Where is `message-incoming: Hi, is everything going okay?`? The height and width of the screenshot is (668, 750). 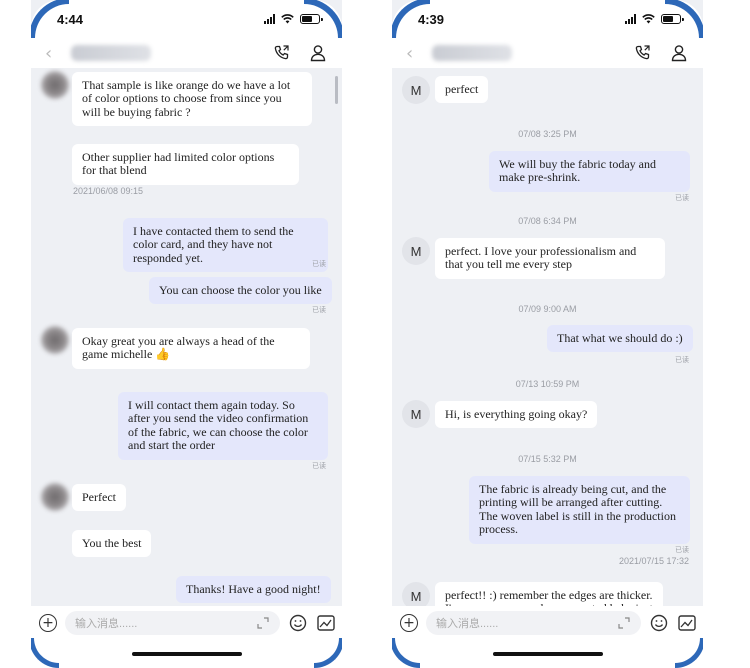
message-incoming: Hi, is everything going okay? is located at coordinates (516, 415).